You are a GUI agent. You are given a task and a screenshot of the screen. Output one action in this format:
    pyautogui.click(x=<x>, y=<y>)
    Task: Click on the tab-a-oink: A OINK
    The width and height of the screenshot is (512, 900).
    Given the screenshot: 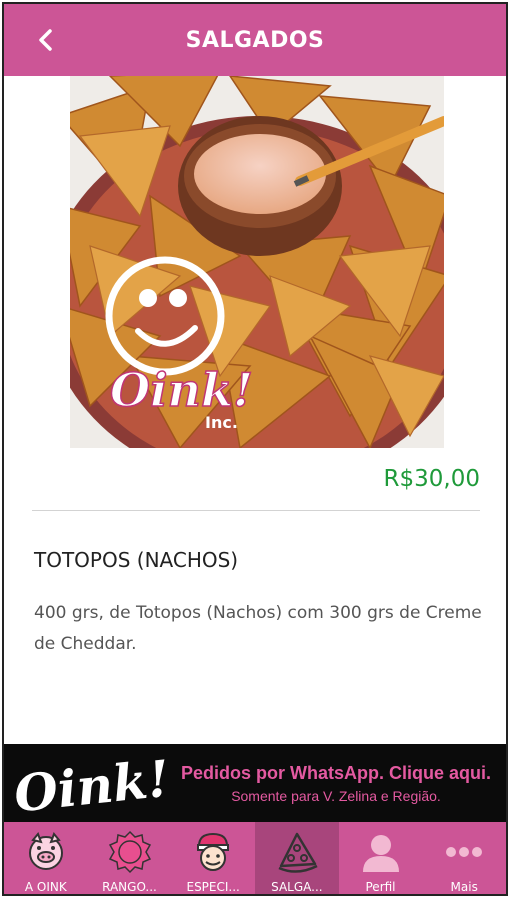 What is the action you would take?
    pyautogui.click(x=46, y=858)
    